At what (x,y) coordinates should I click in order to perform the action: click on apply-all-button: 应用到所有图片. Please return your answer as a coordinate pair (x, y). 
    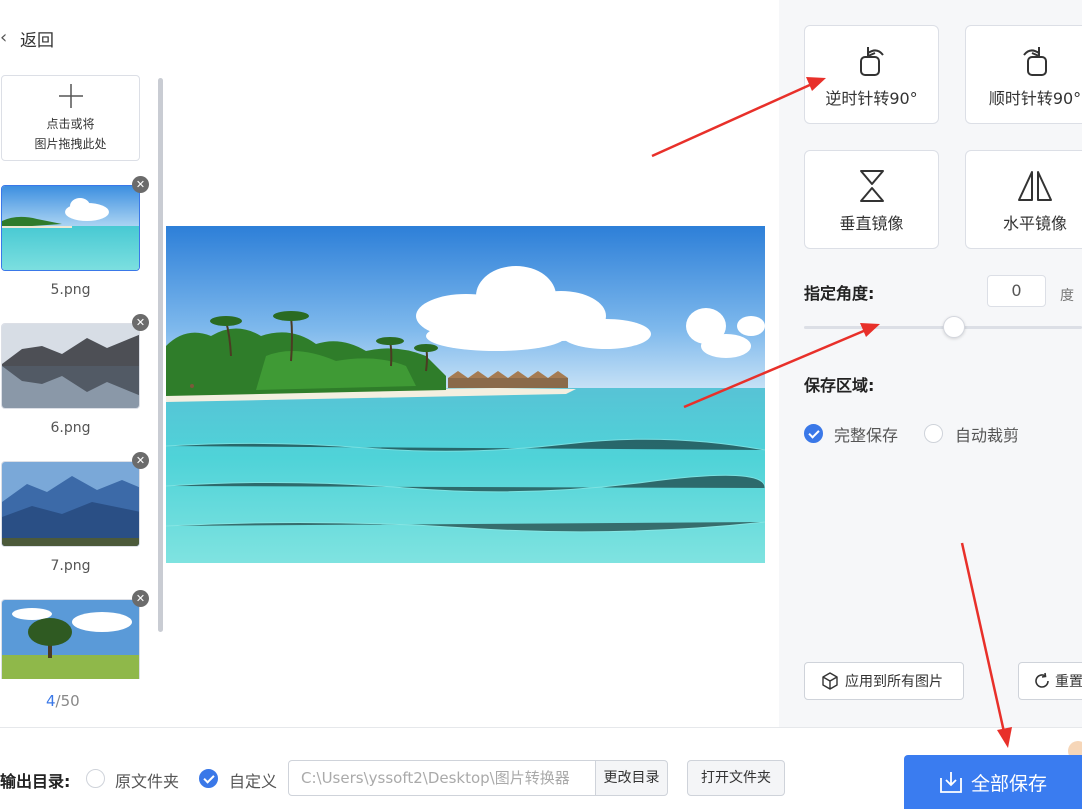
    Looking at the image, I should click on (884, 681).